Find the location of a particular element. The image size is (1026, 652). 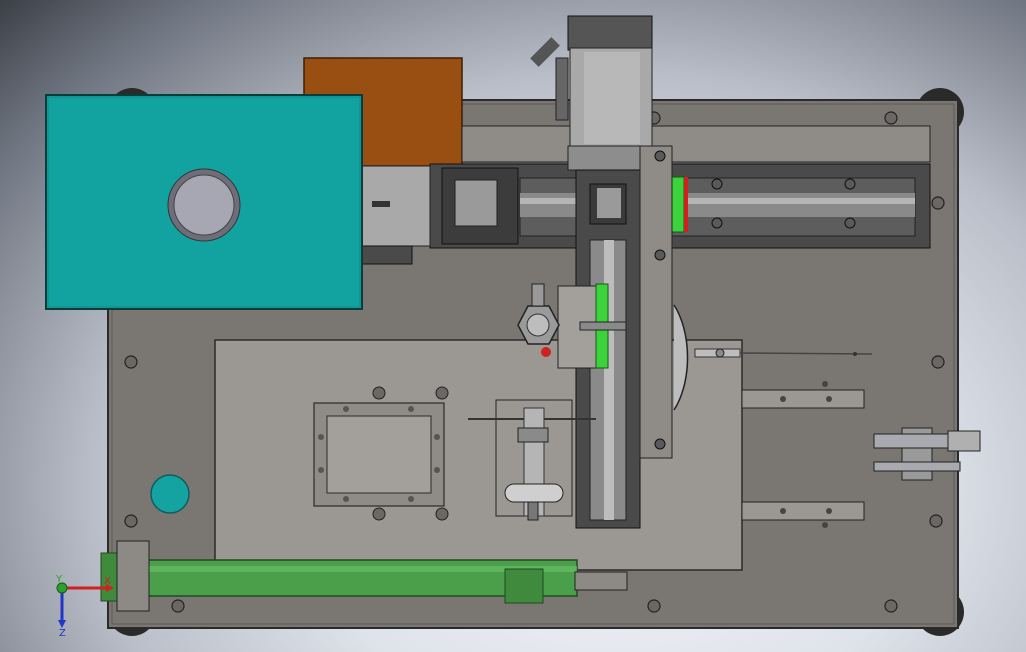

tube-mount-left is located at coordinates (133, 576).